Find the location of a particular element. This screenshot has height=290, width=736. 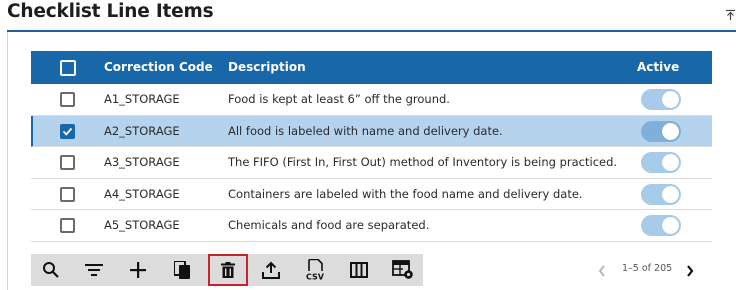

page-title: Checklist Line Items is located at coordinates (110, 11).